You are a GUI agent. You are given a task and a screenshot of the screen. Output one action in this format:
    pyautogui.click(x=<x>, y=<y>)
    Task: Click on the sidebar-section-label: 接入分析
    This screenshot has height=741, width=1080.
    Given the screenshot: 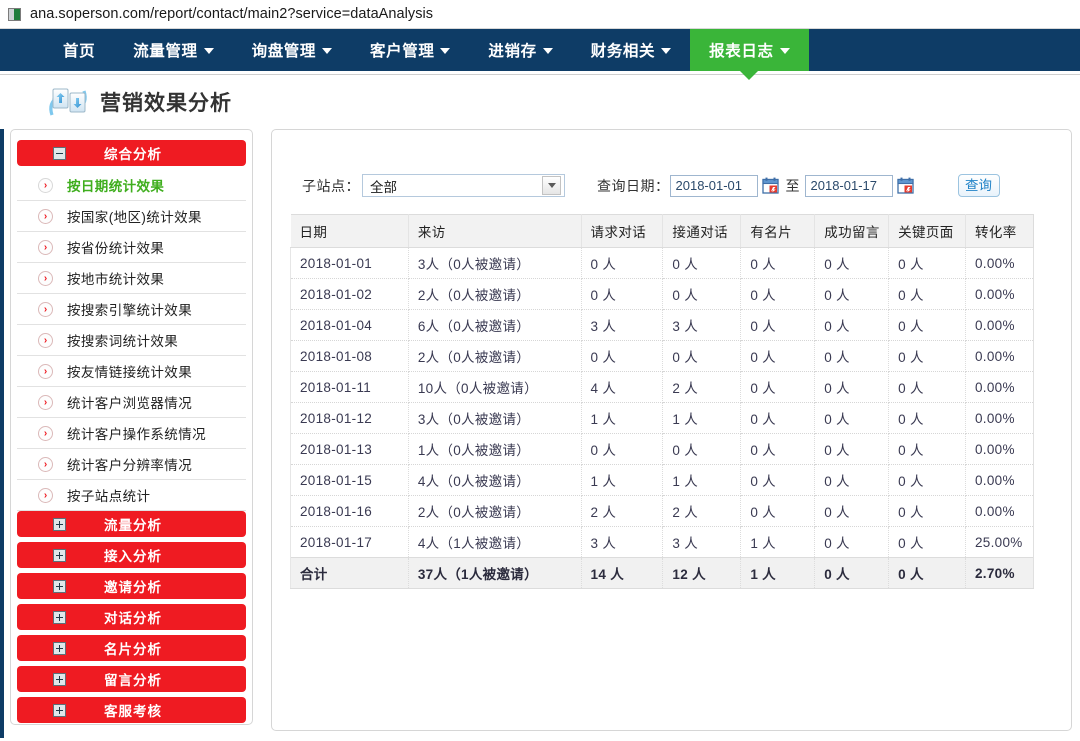 What is the action you would take?
    pyautogui.click(x=133, y=556)
    